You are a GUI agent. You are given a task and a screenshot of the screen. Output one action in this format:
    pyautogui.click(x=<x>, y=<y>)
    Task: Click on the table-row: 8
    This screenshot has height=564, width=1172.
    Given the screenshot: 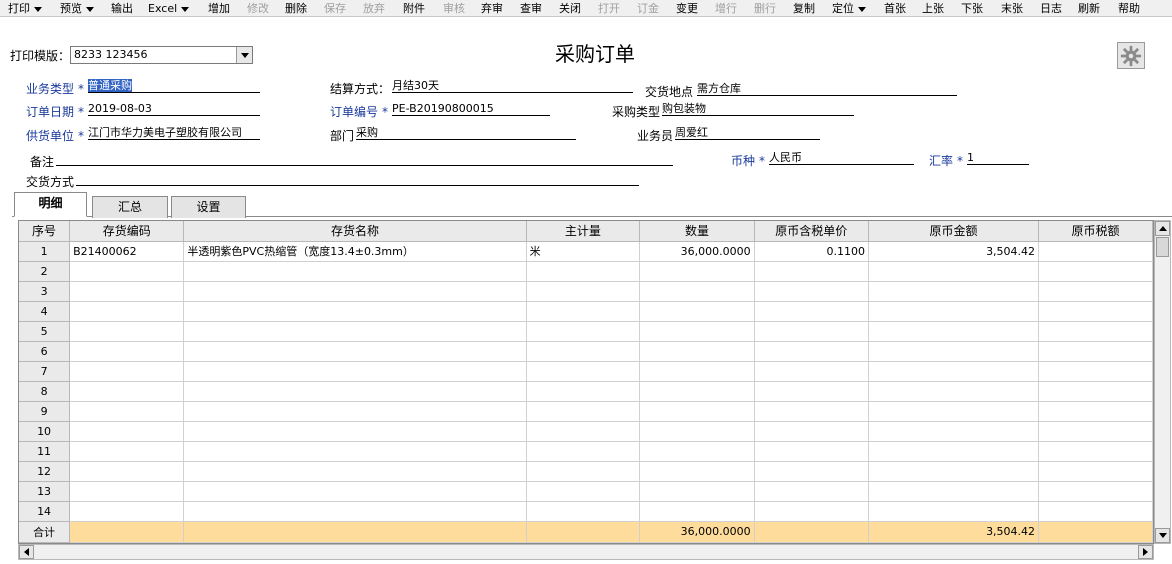 What is the action you would take?
    pyautogui.click(x=586, y=391)
    